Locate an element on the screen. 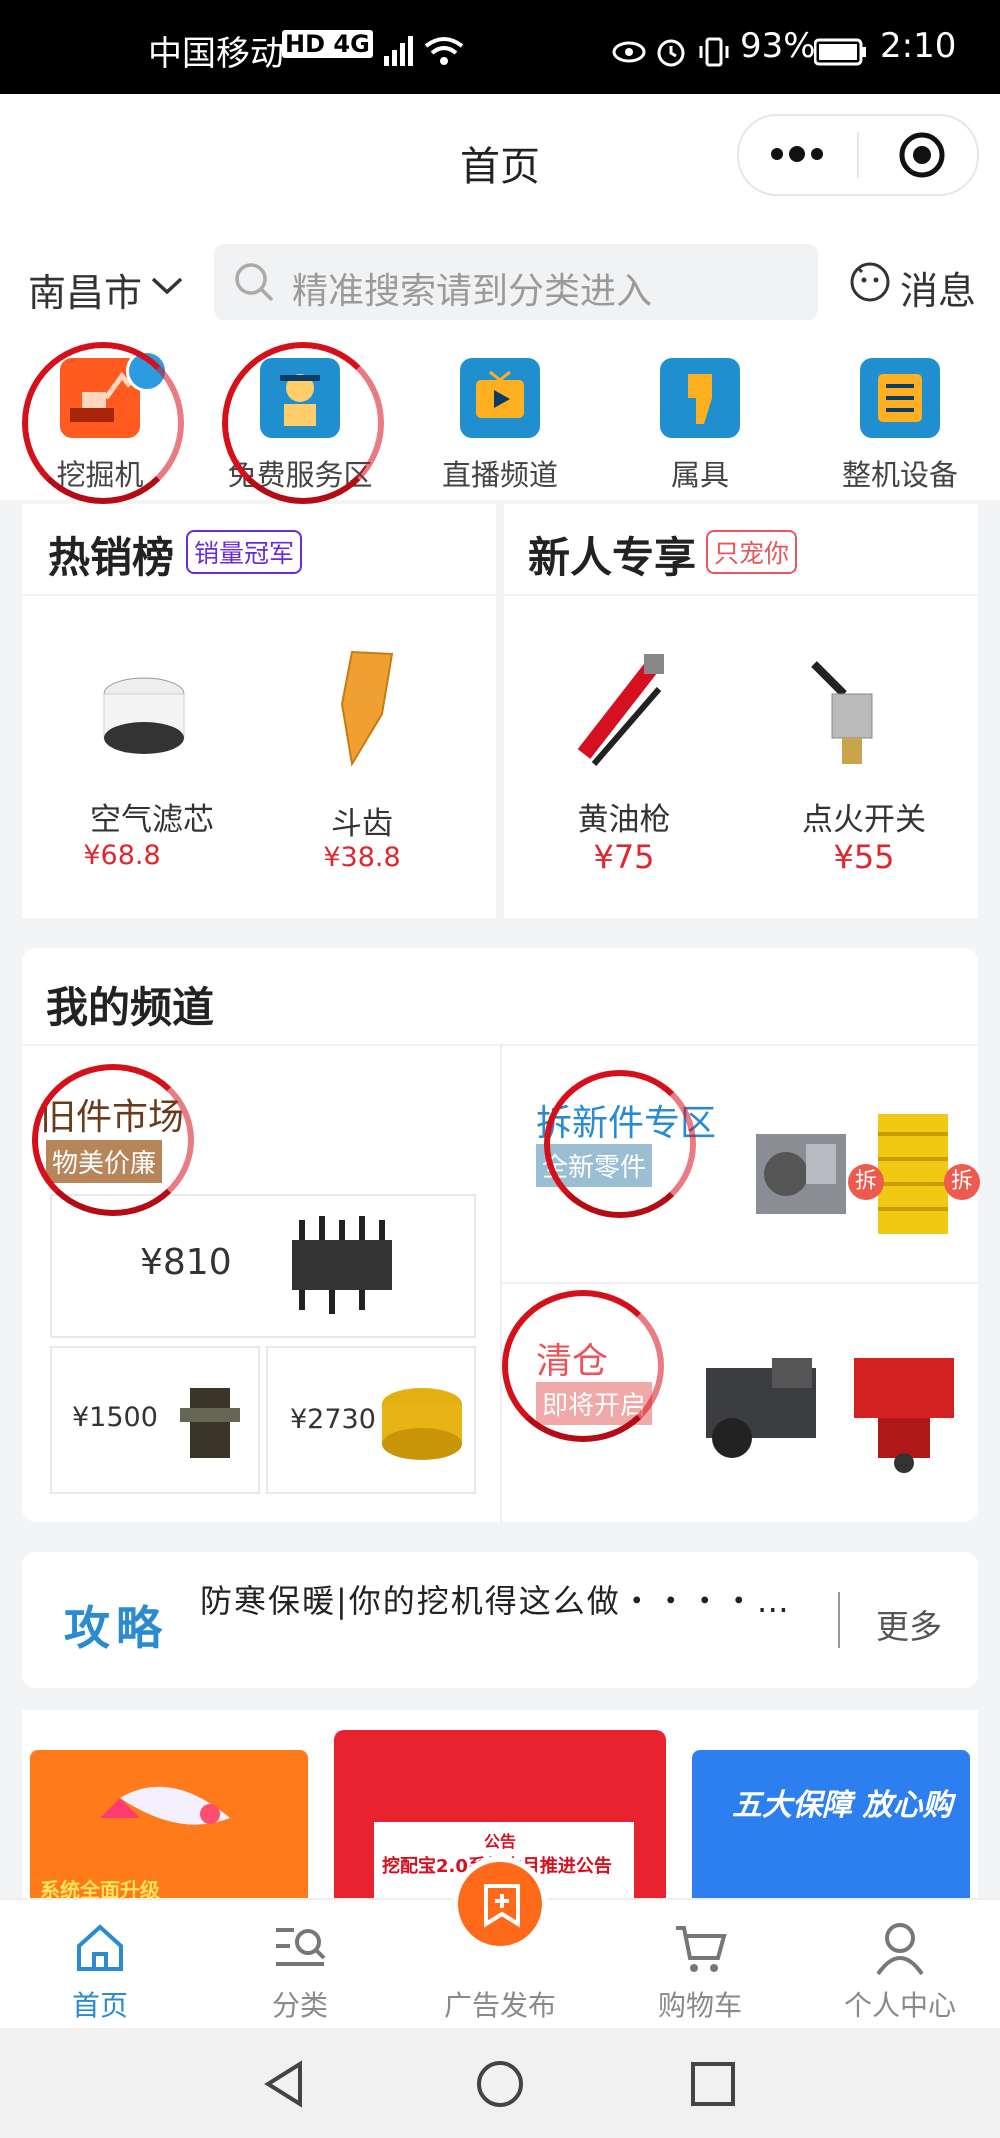 This screenshot has height=2138, width=1000. hydraulic-pump-image is located at coordinates (761, 1408).